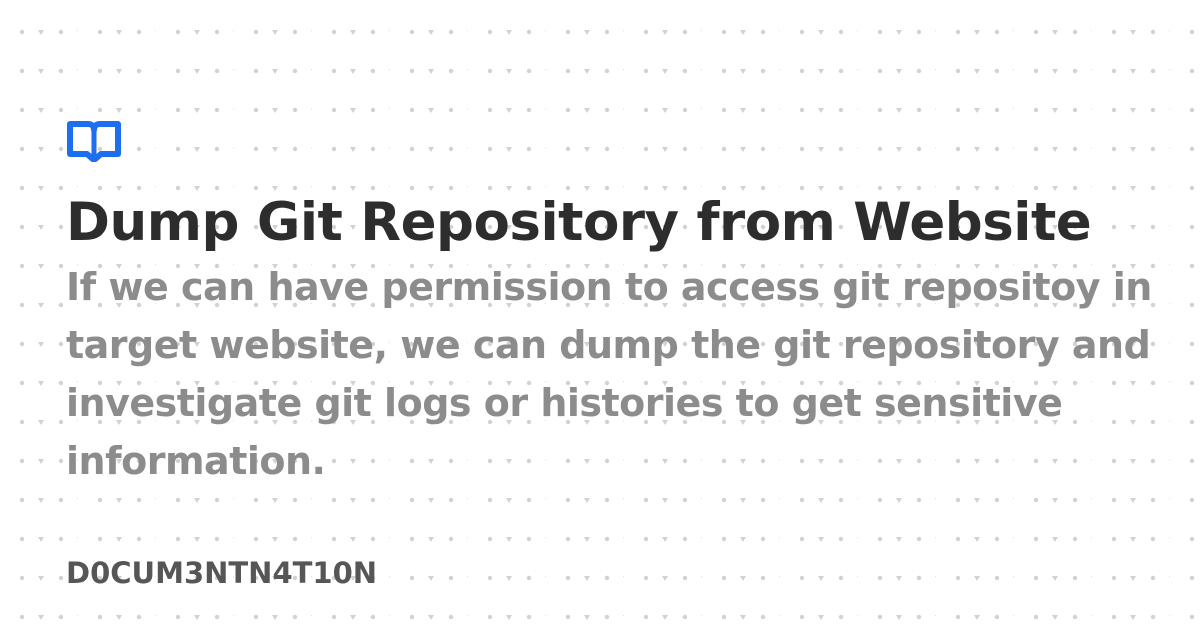  What do you see at coordinates (222, 573) in the screenshot?
I see `site-name: D0CUM3NTN4T10N` at bounding box center [222, 573].